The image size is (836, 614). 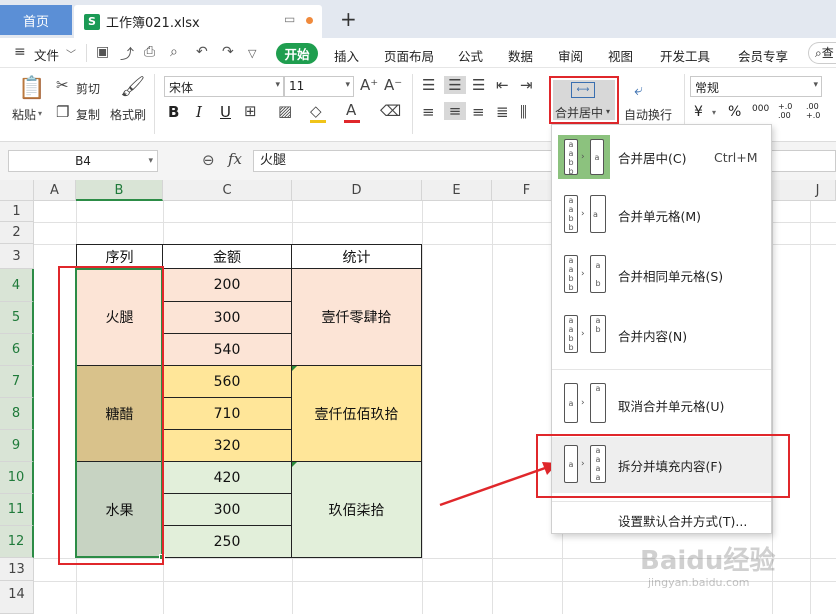 I want to click on table-header-amount: 金额, so click(x=227, y=256).